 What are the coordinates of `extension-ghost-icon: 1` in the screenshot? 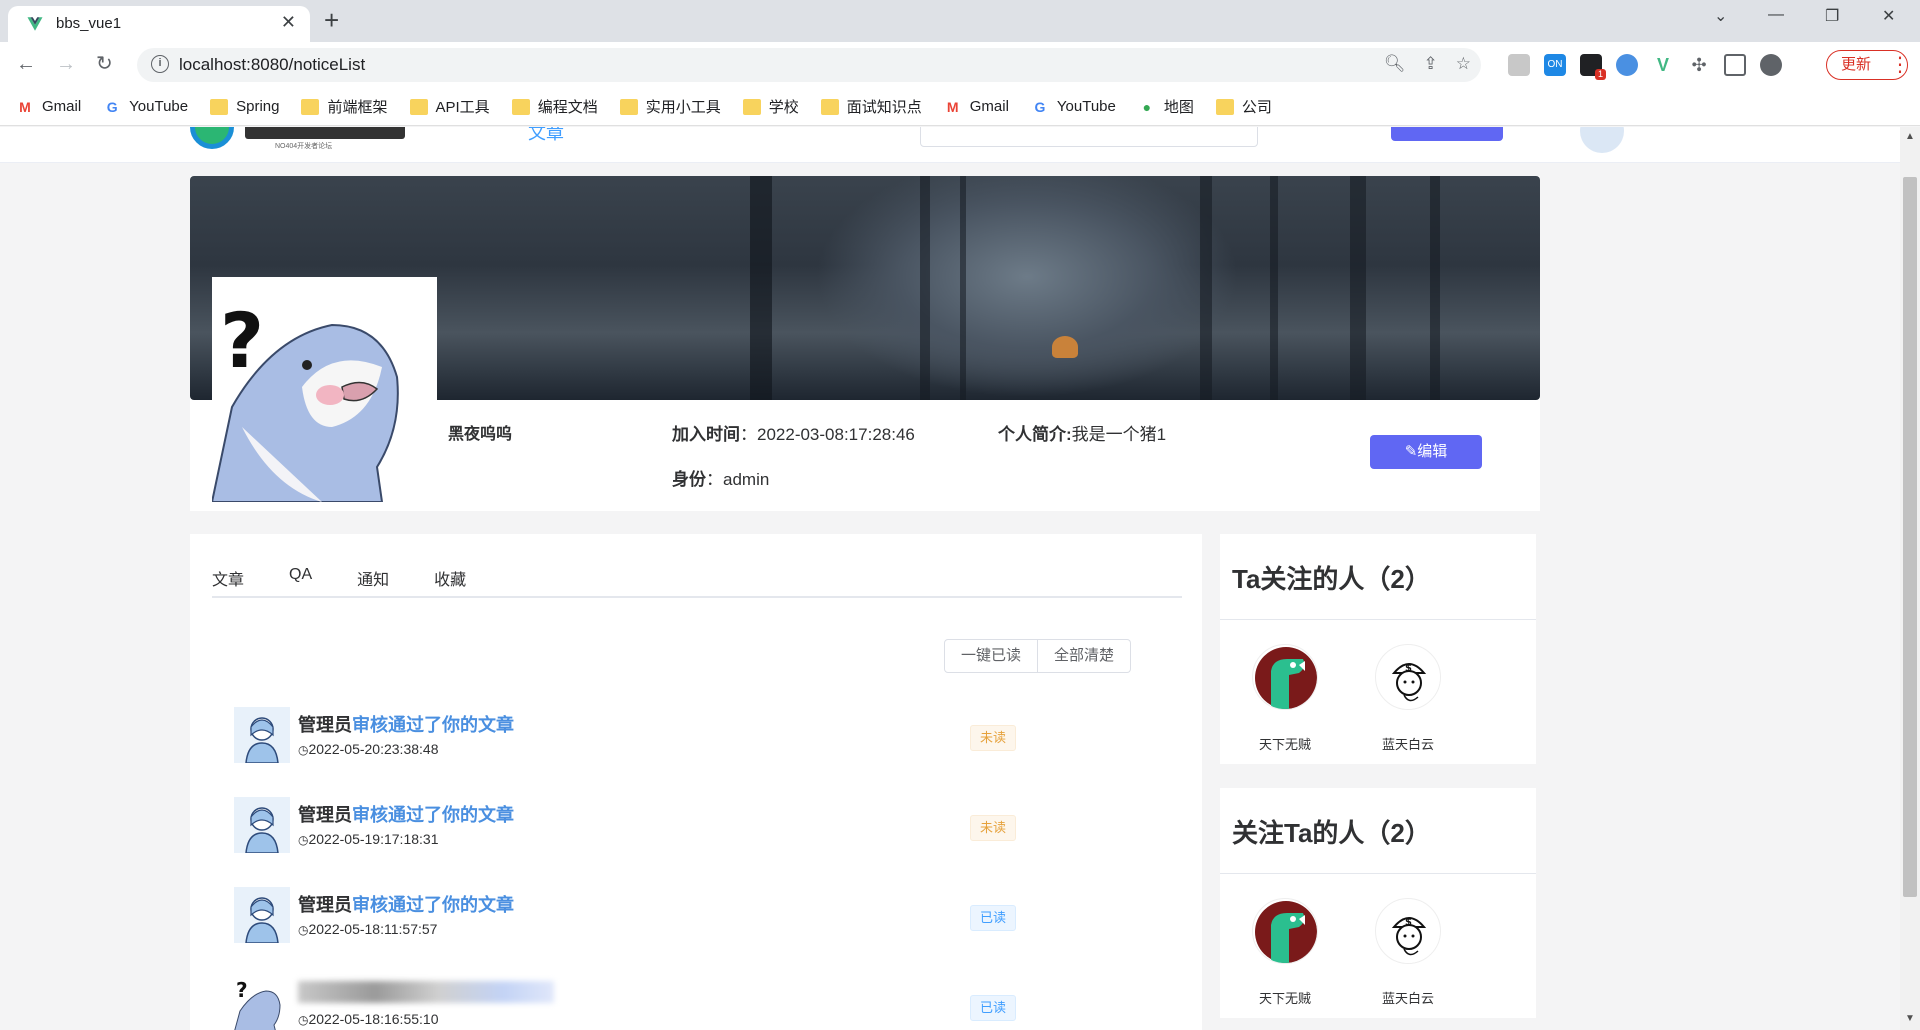 It's located at (1593, 67).